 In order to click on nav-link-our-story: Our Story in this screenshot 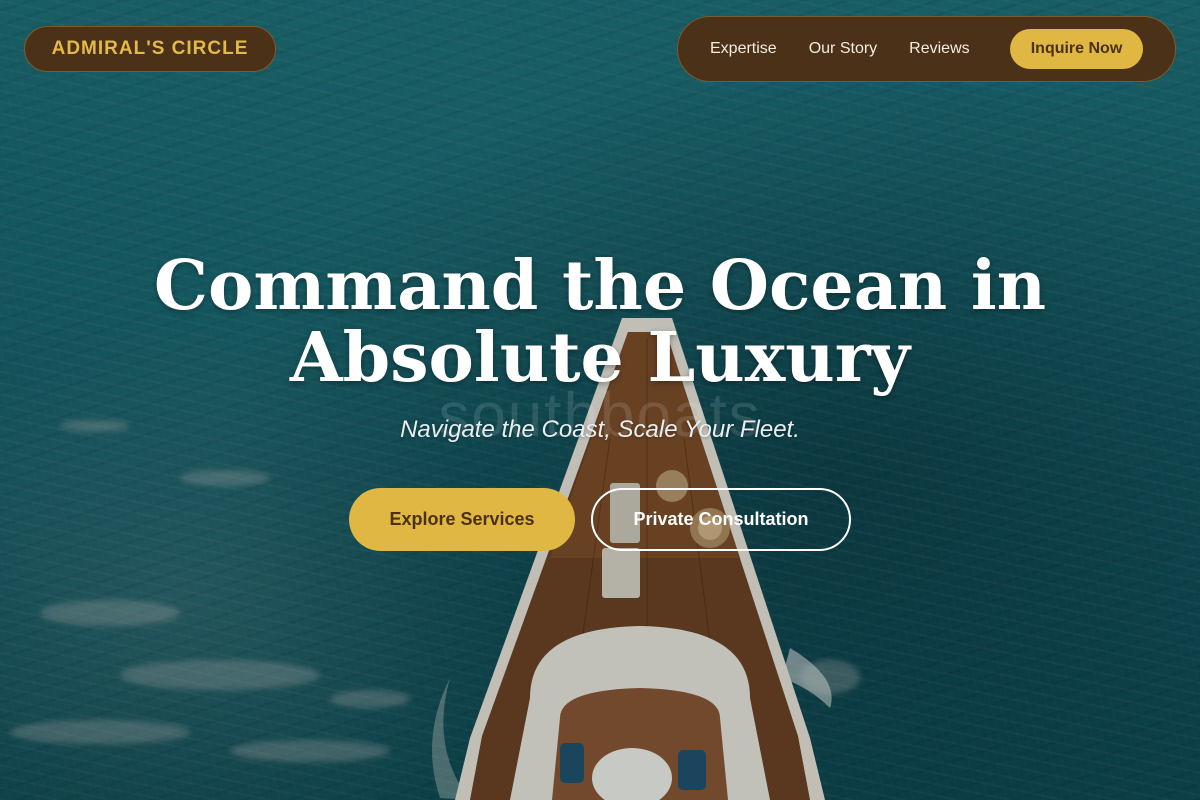, I will do `click(843, 49)`.